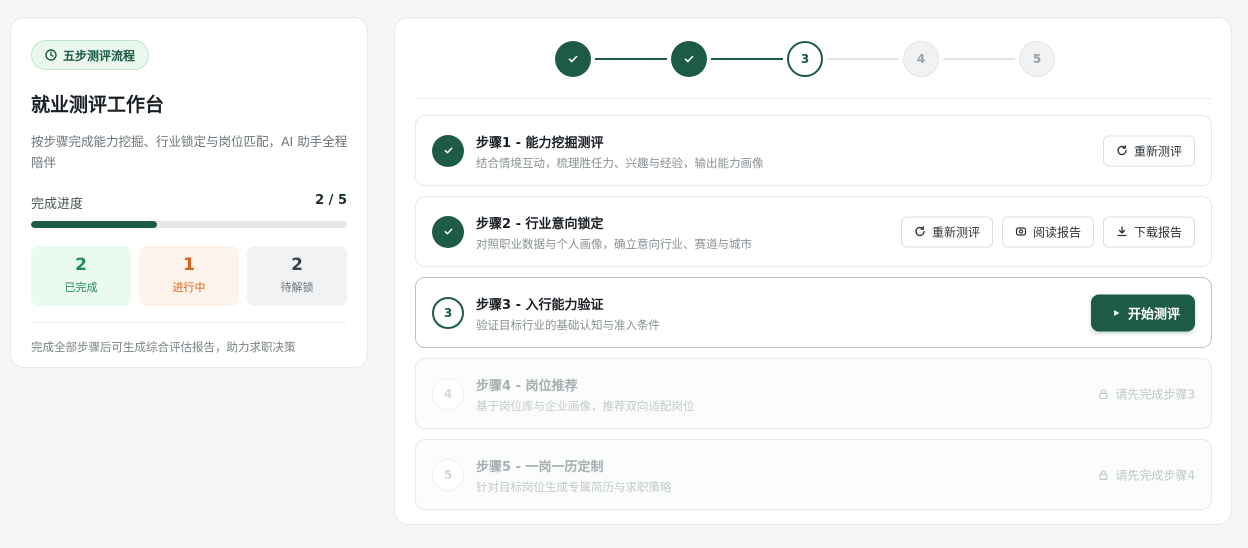 Image resolution: width=1248 pixels, height=548 pixels. I want to click on eye-icon, so click(1021, 231).